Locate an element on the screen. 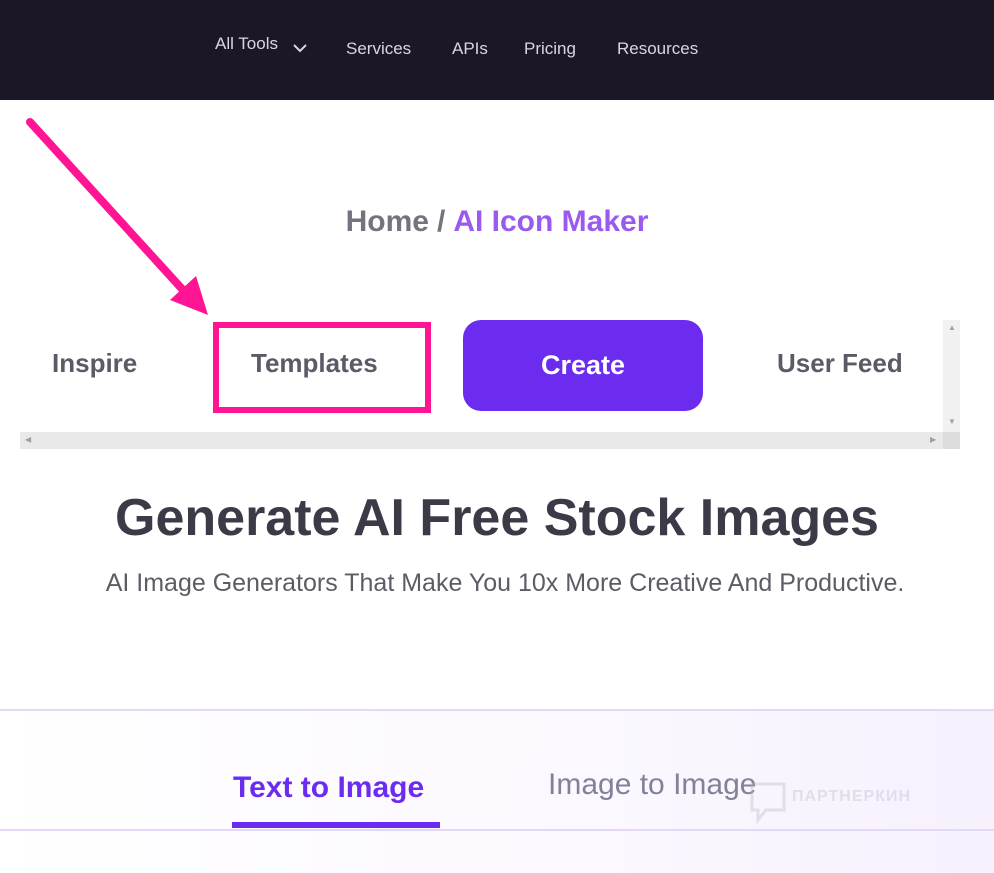 Image resolution: width=994 pixels, height=873 pixels. breadcrumb-current: AI Icon Maker is located at coordinates (551, 221).